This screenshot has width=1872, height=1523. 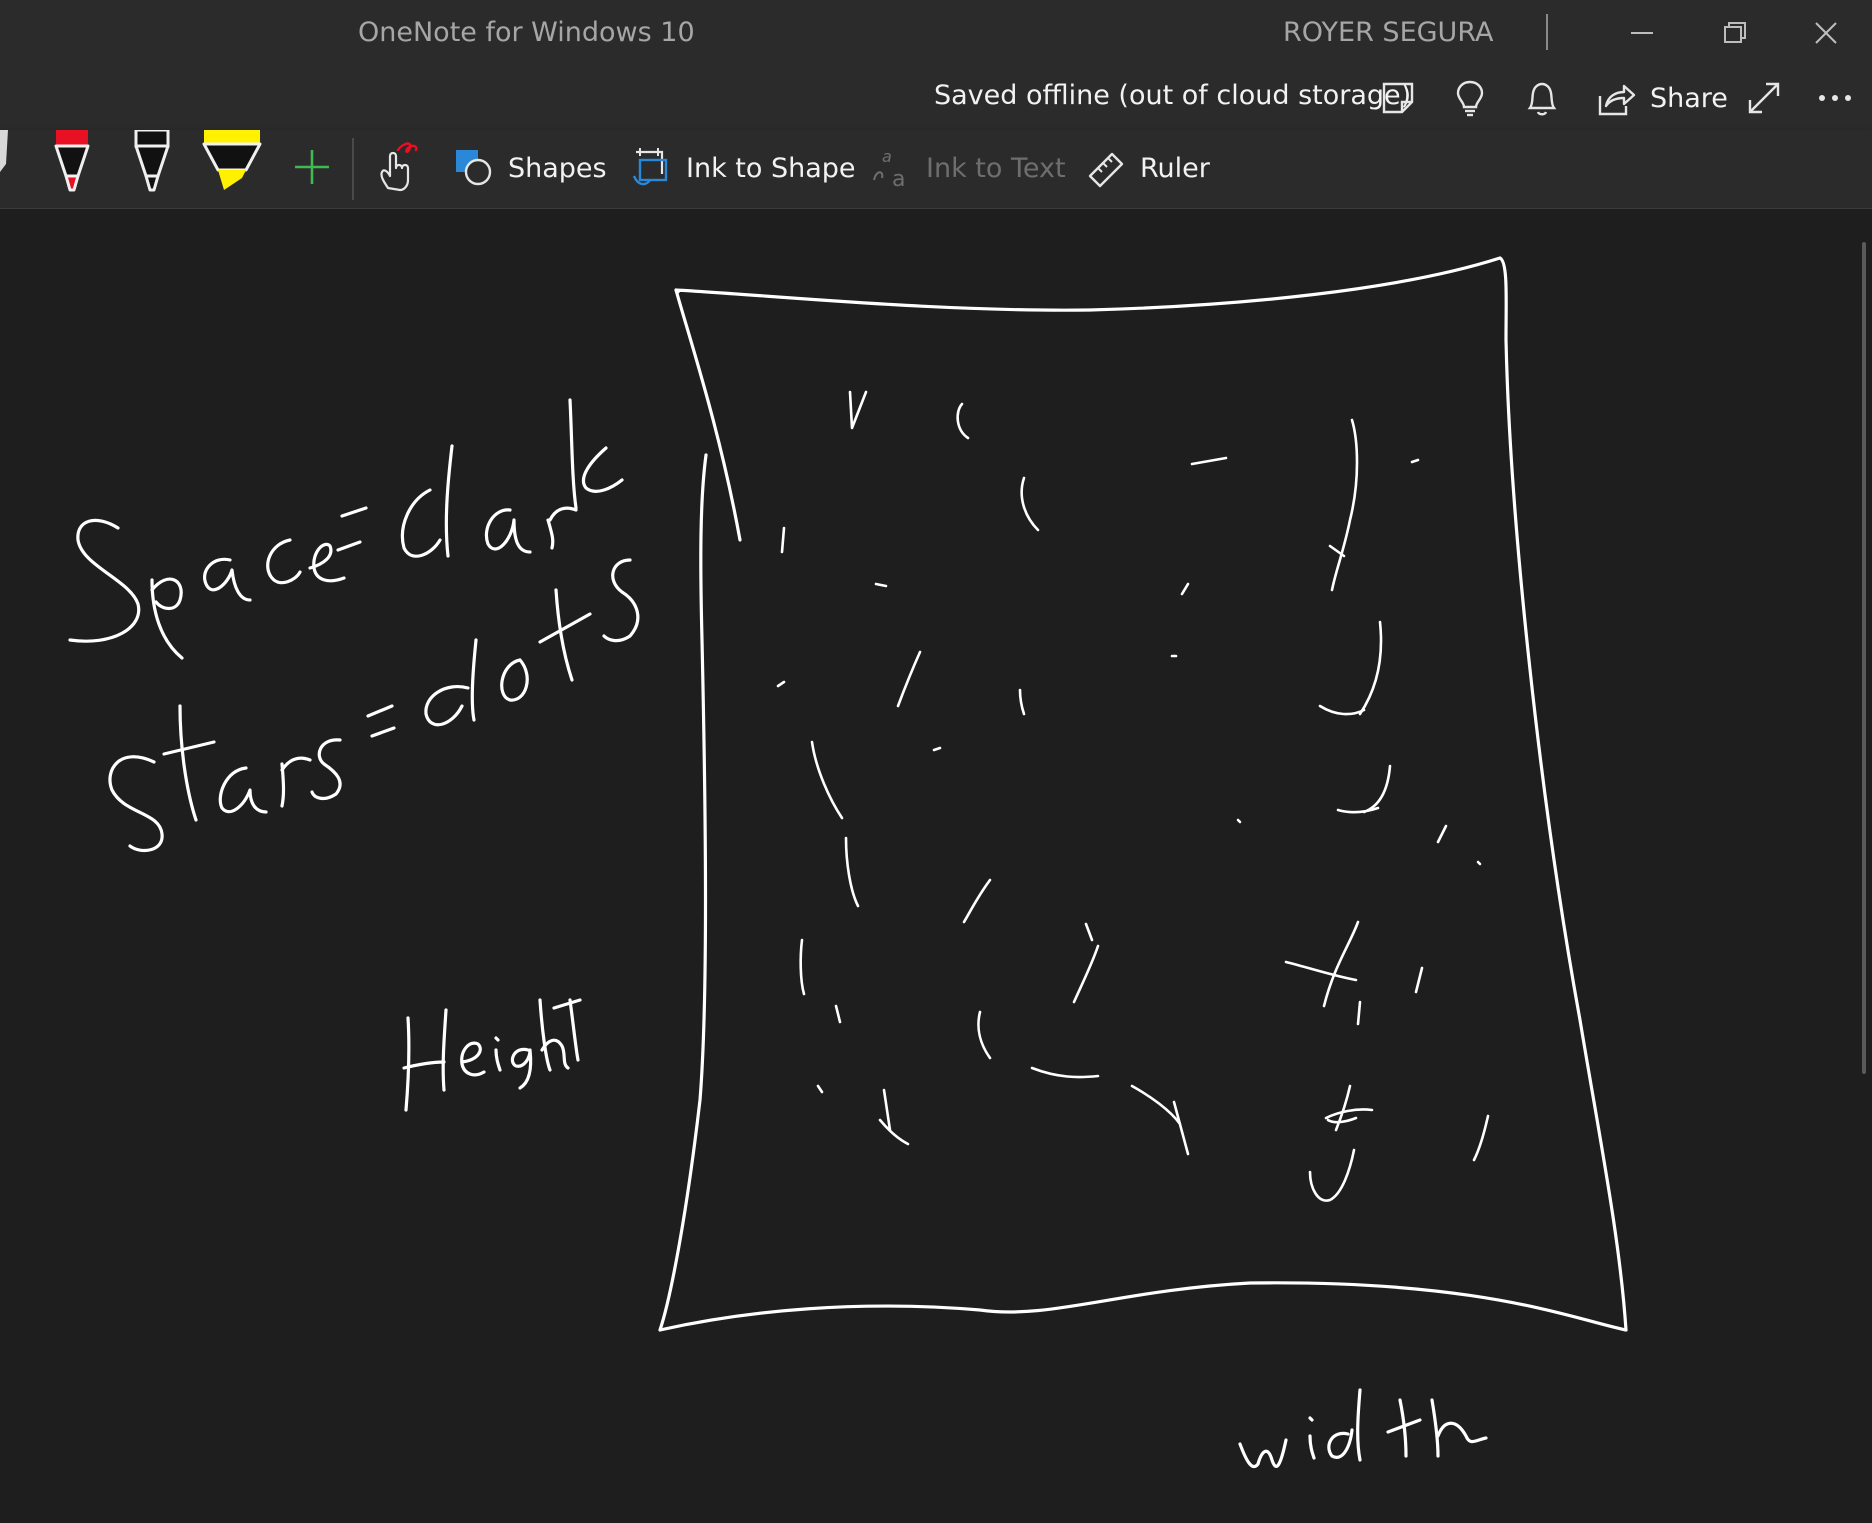 I want to click on ink-text-height, so click(x=492, y=1055).